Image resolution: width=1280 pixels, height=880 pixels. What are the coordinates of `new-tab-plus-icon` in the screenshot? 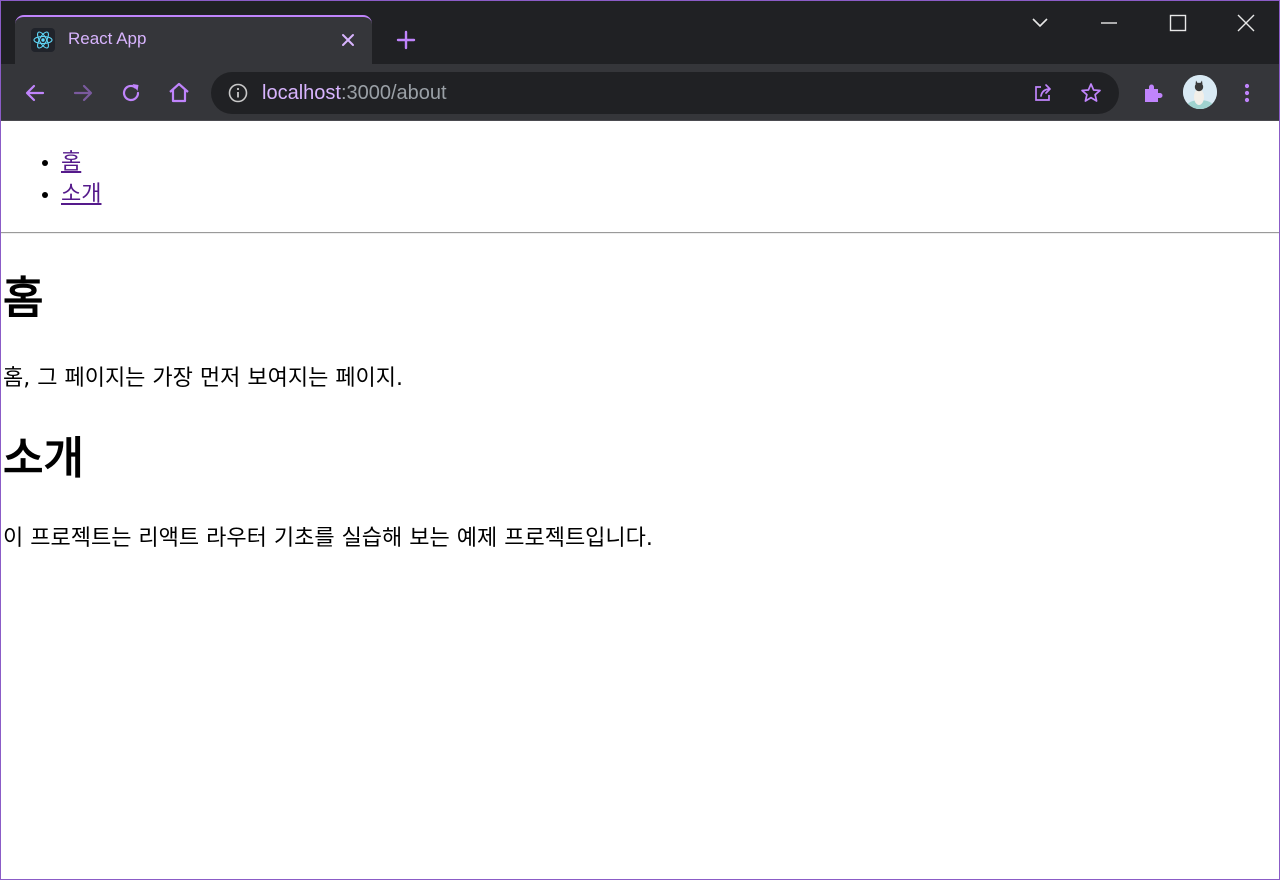 It's located at (406, 40).